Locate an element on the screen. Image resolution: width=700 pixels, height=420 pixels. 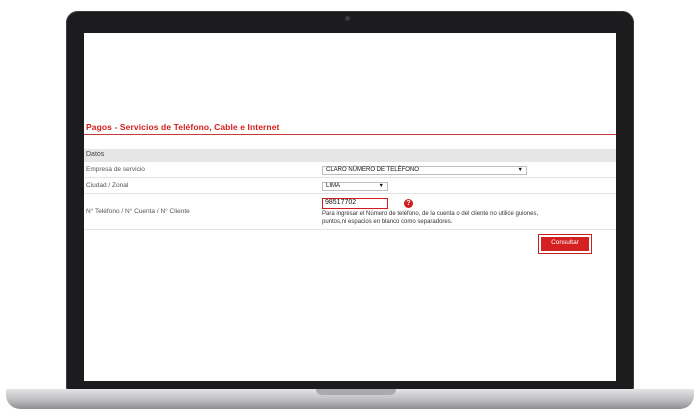
laptop-base is located at coordinates (350, 399).